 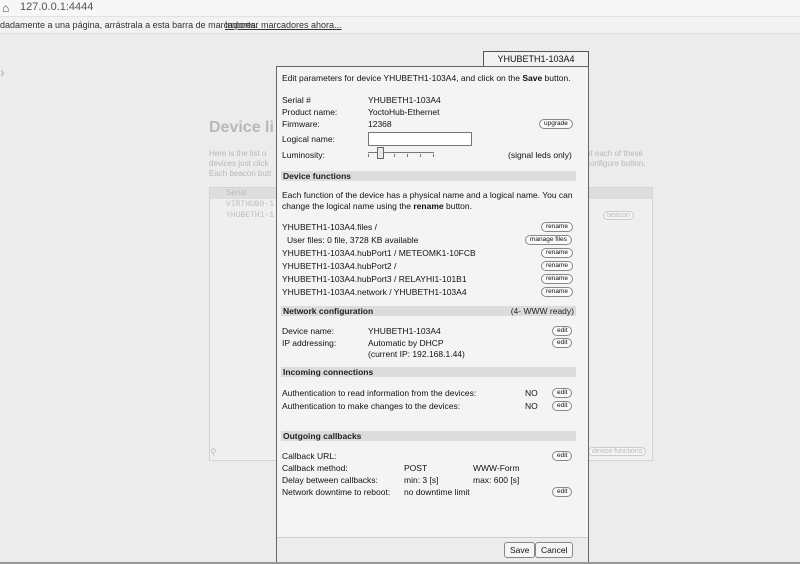 I want to click on background-intro-text-right: ut each of these configure button., so click(x=616, y=158).